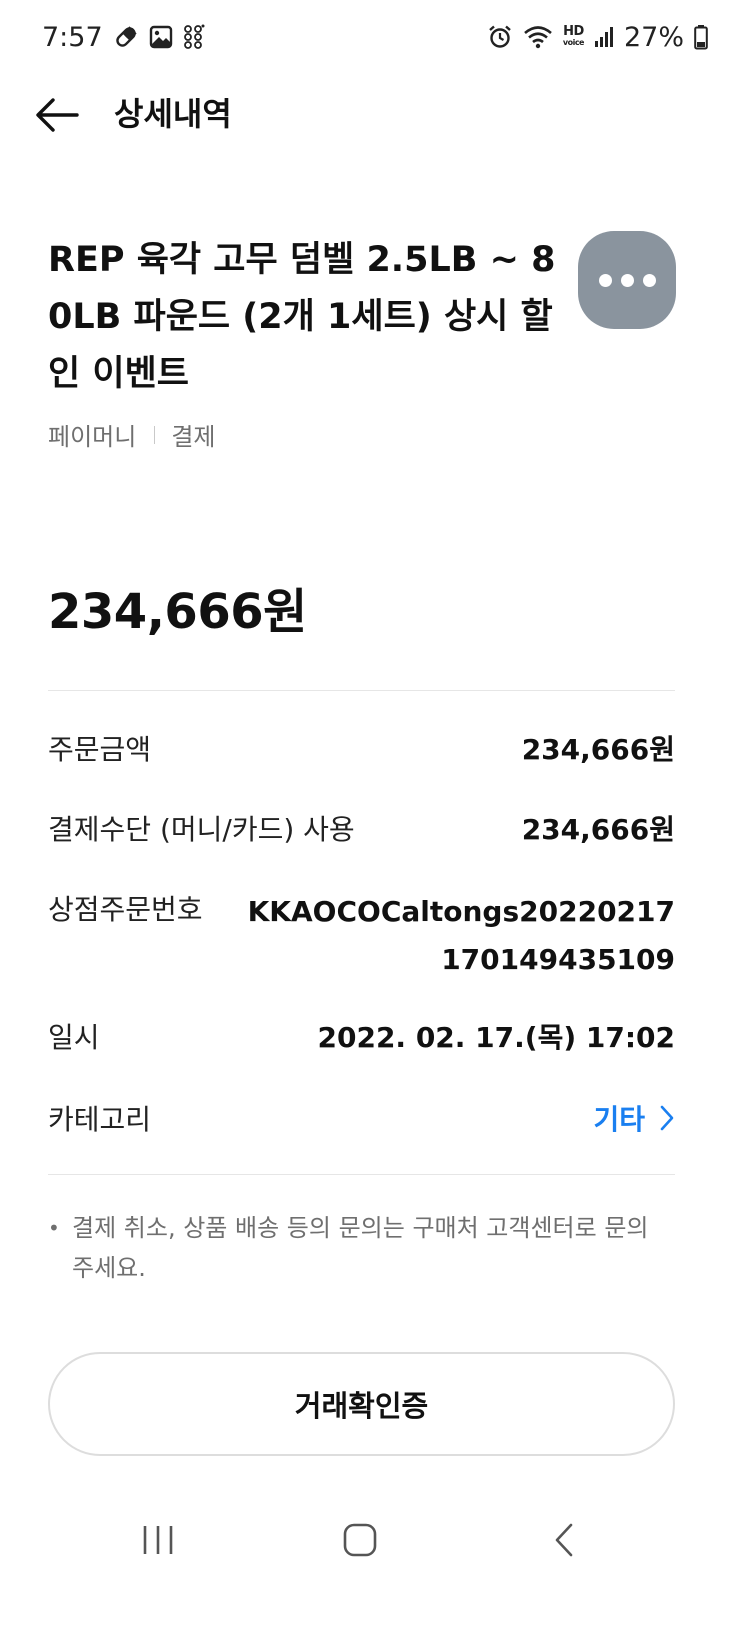 The height and width of the screenshot is (1625, 750). I want to click on order-amount-label: 주문금액, so click(100, 749).